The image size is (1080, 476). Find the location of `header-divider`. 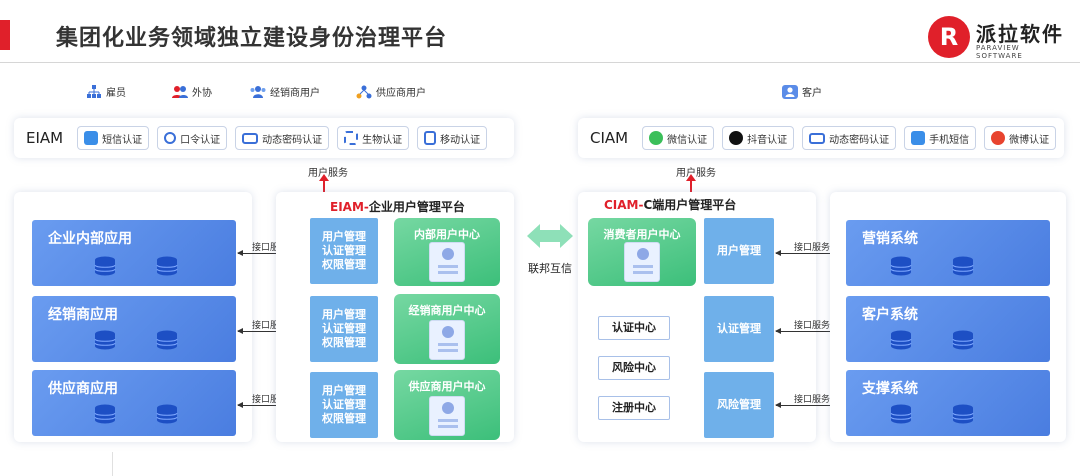

header-divider is located at coordinates (540, 62).